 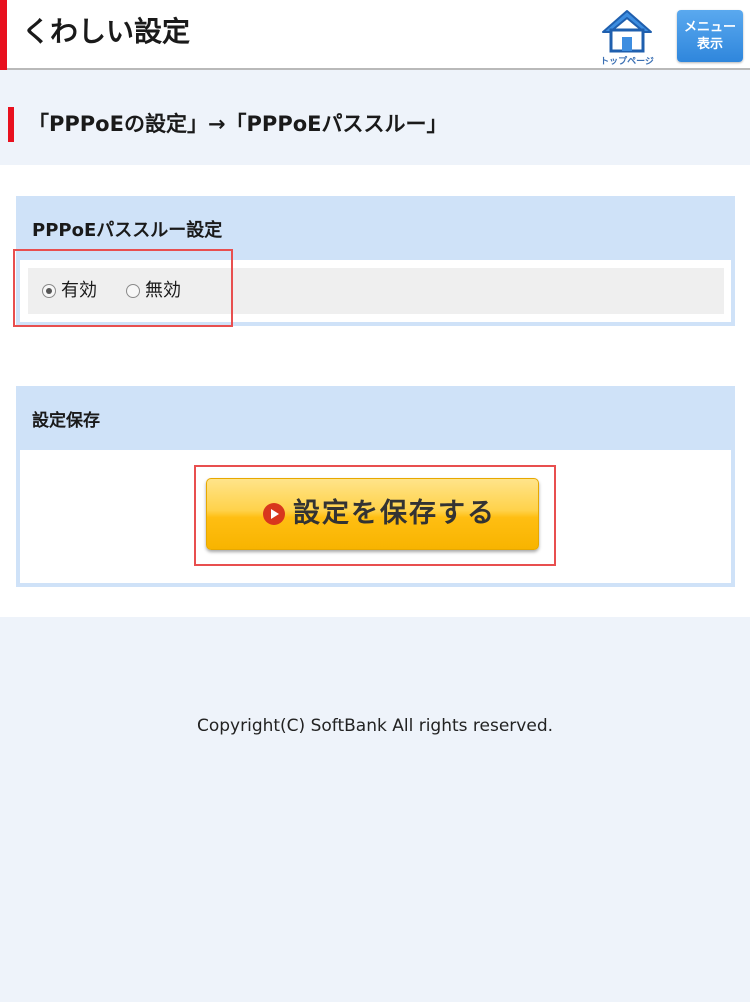 I want to click on save-settings-button-label: 設定を保存する, so click(x=394, y=513).